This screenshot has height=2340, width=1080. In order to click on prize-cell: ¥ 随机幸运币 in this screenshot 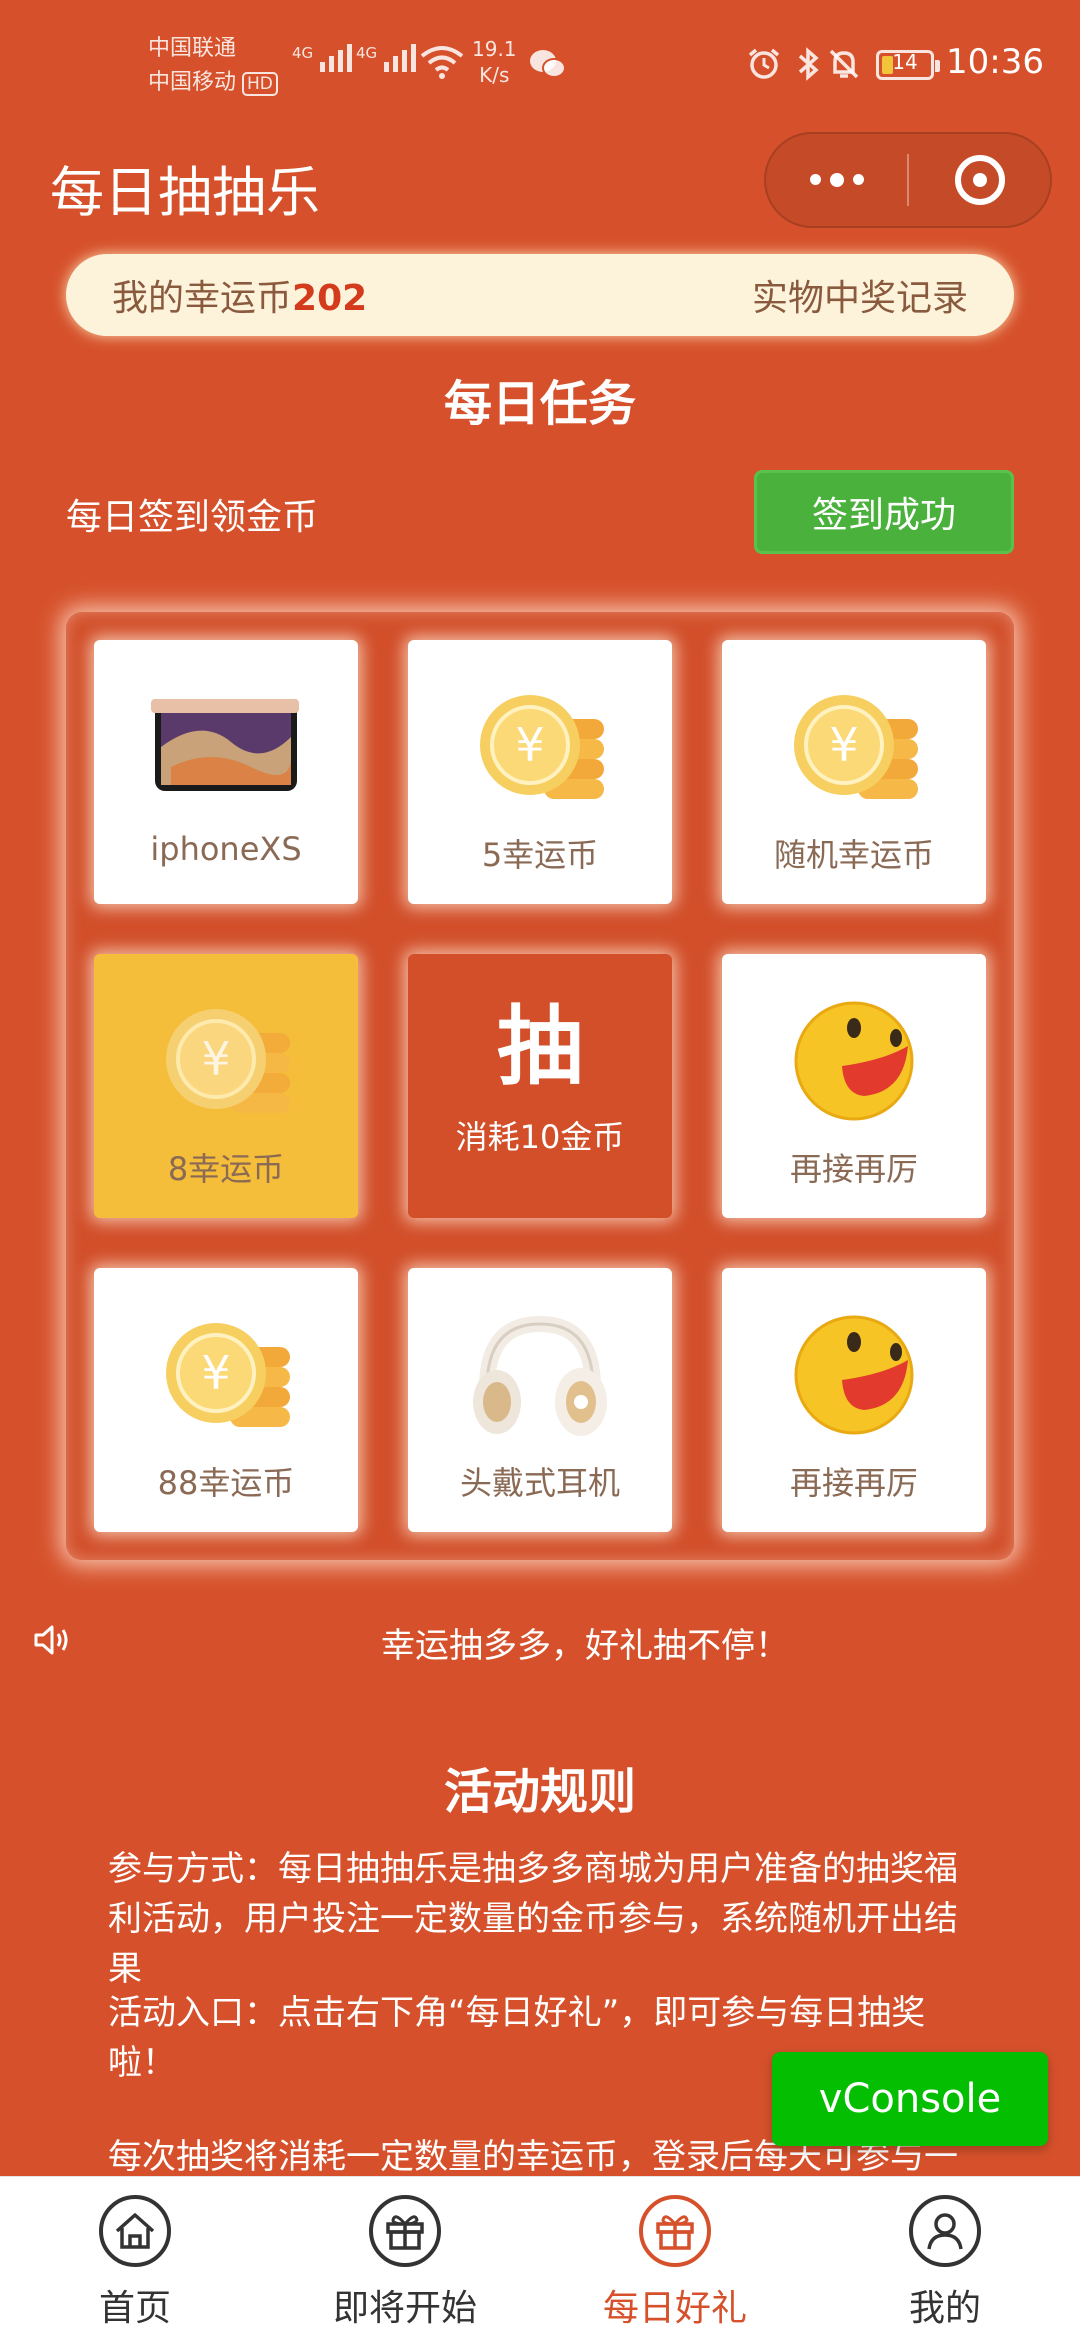, I will do `click(854, 772)`.